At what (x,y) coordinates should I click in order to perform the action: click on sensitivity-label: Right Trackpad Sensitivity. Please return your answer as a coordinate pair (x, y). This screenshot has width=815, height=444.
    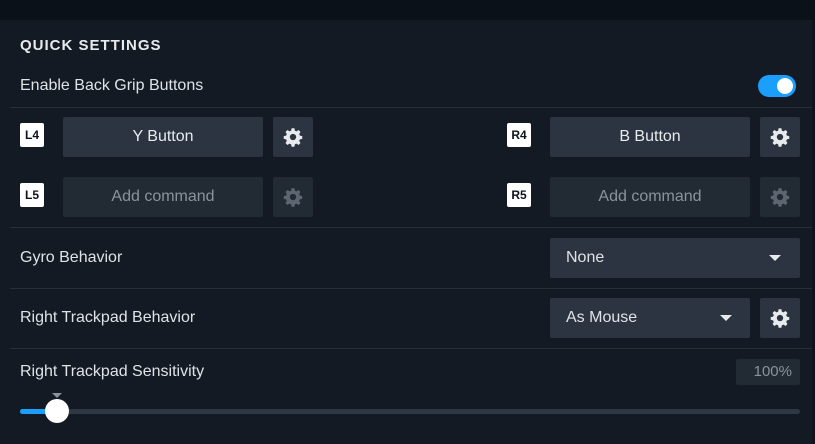
    Looking at the image, I should click on (112, 371).